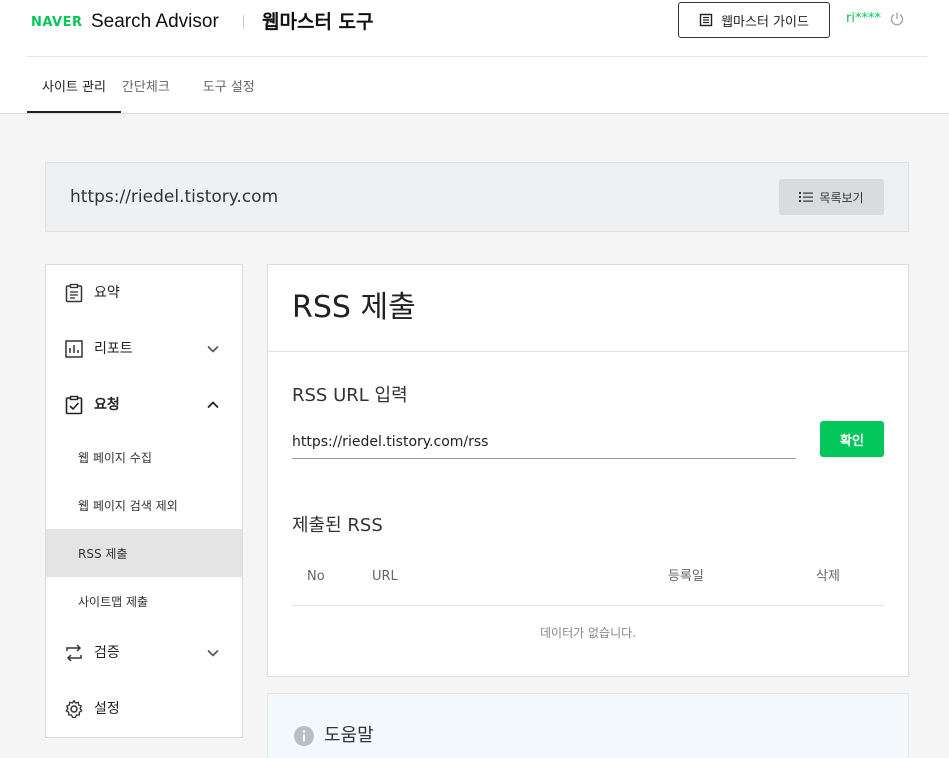 The height and width of the screenshot is (758, 949). Describe the element at coordinates (349, 735) in the screenshot. I see `help-title: 도움말` at that location.